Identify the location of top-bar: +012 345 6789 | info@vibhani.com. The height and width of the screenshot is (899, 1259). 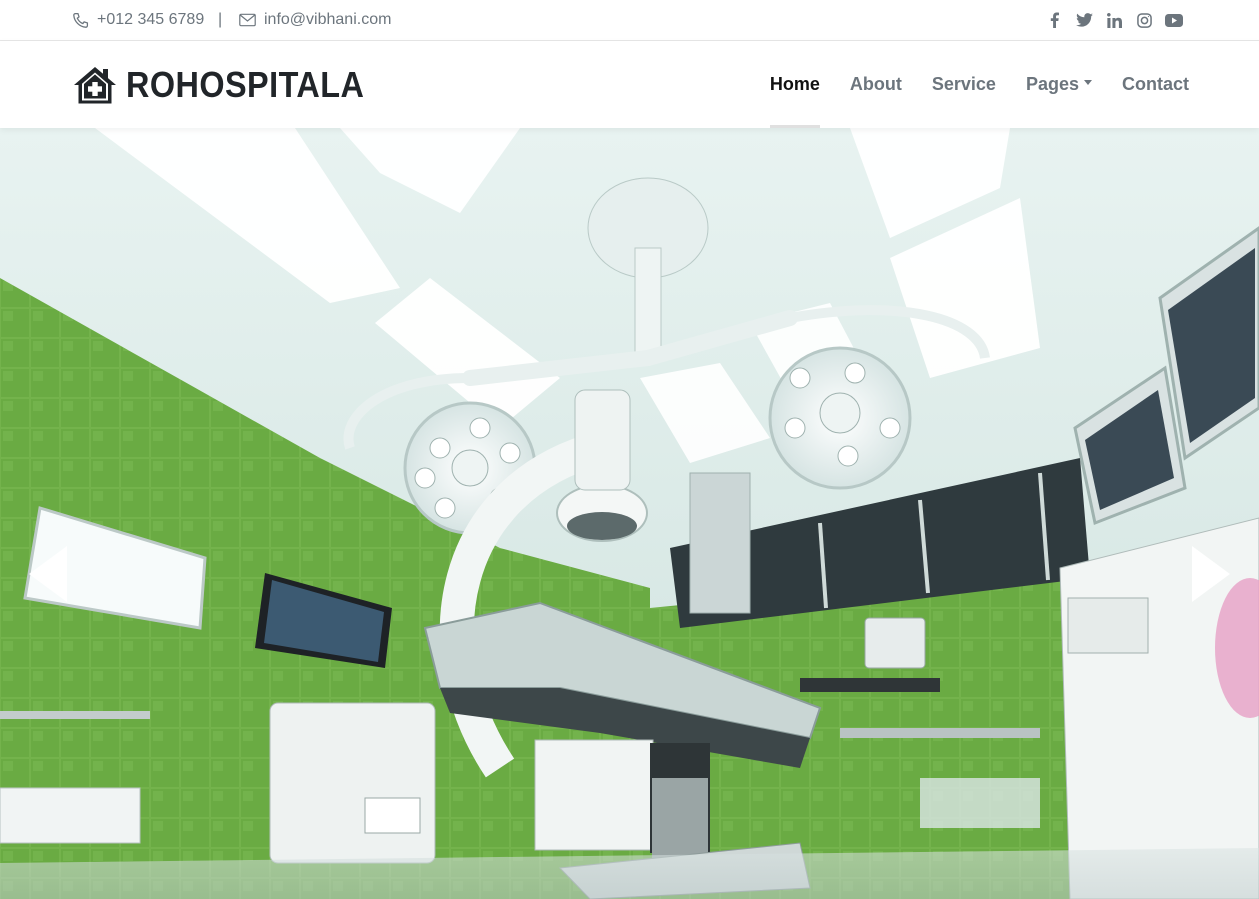
(629, 20).